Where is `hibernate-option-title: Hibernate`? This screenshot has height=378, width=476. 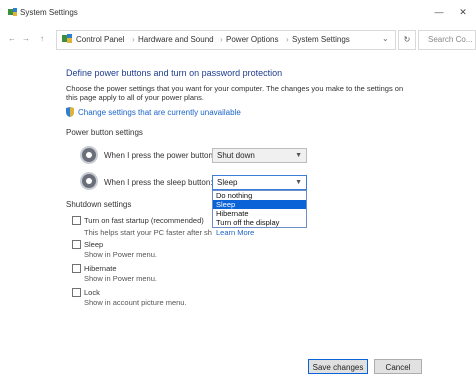
hibernate-option-title: Hibernate is located at coordinates (100, 268).